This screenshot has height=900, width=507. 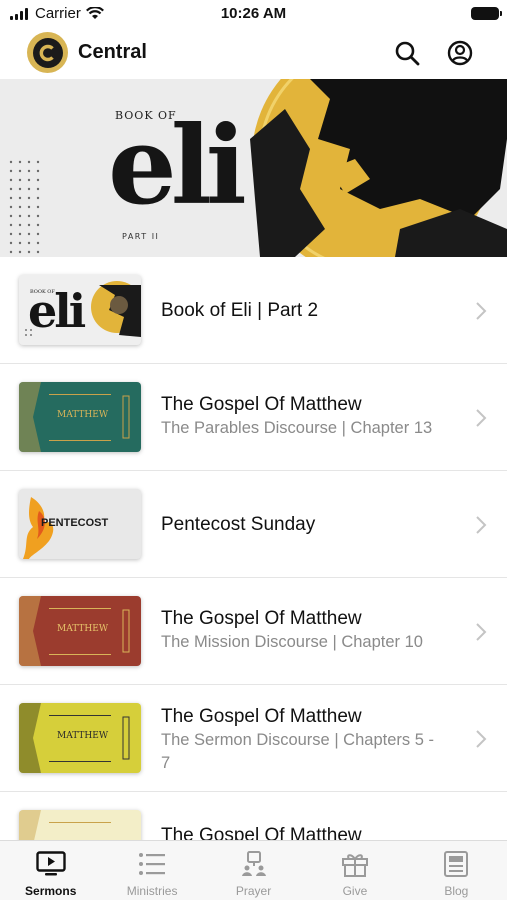 What do you see at coordinates (456, 891) in the screenshot?
I see `tab-label: Blog` at bounding box center [456, 891].